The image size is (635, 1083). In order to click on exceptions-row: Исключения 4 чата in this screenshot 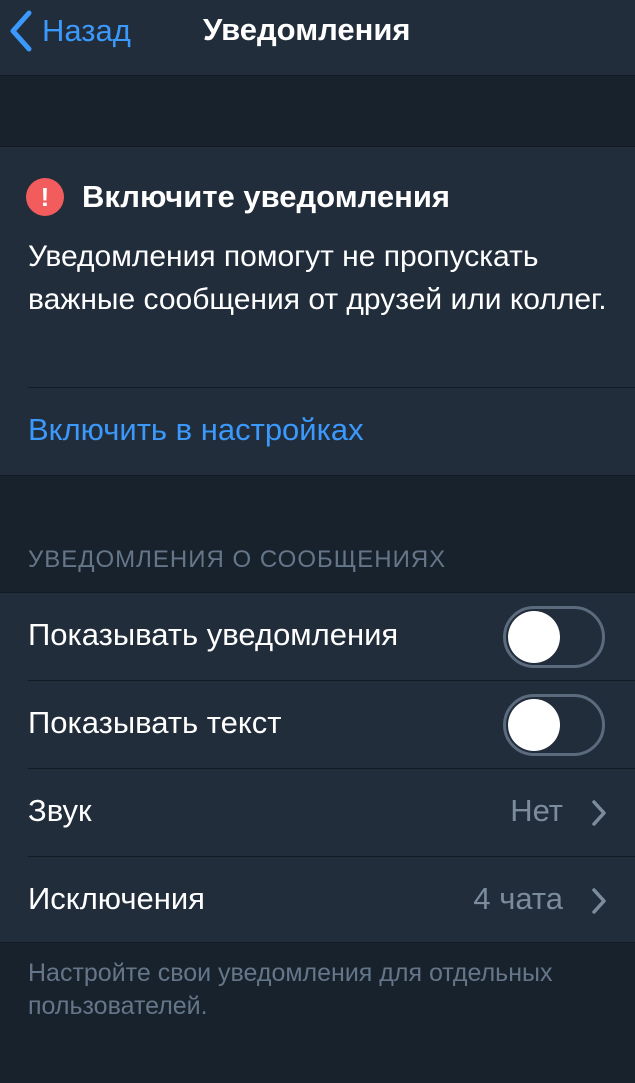, I will do `click(317, 900)`.